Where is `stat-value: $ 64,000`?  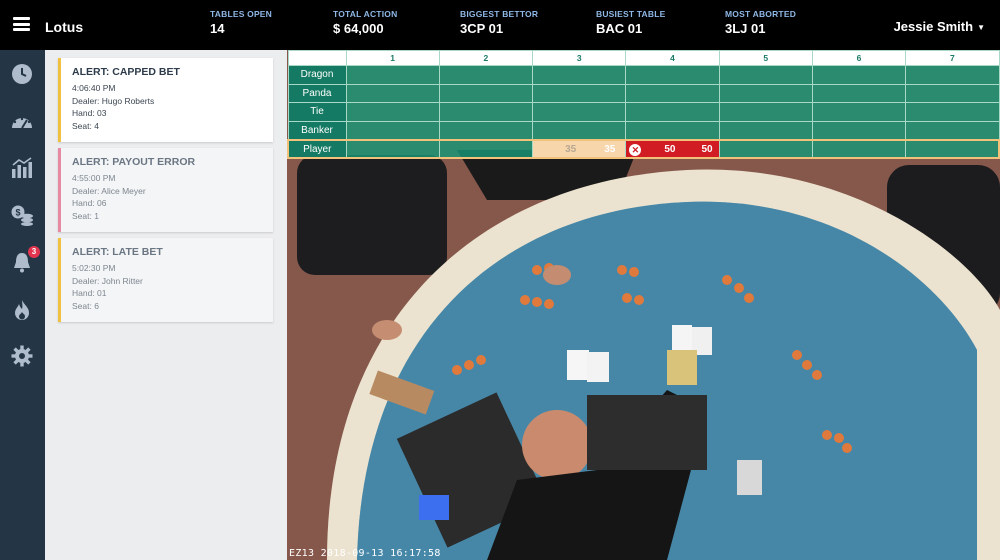
stat-value: $ 64,000 is located at coordinates (358, 28).